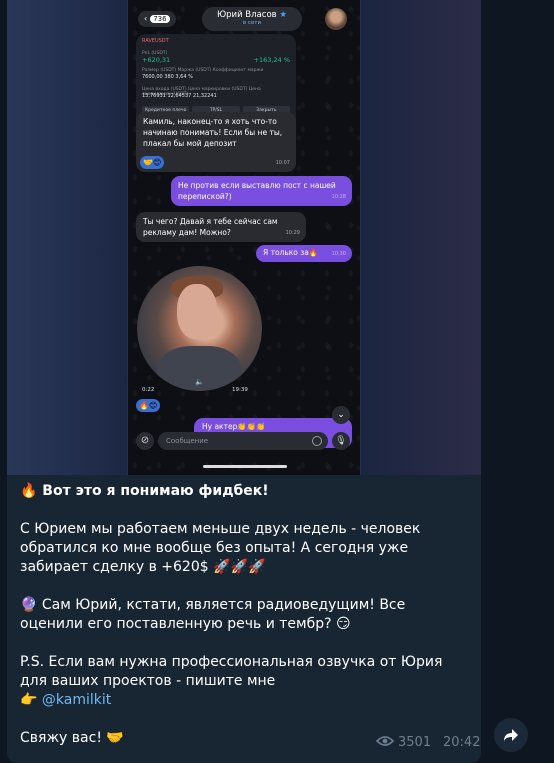  What do you see at coordinates (341, 415) in the screenshot?
I see `chevron-down-icon: ⌄` at bounding box center [341, 415].